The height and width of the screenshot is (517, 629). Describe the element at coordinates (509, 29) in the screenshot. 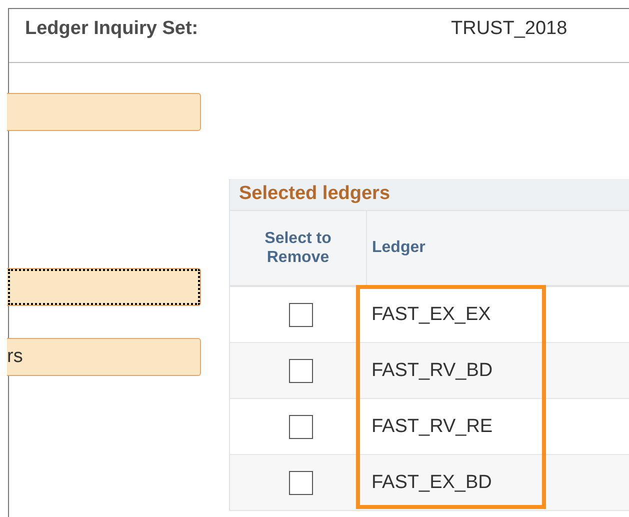

I see `field-value: TRUST_2018` at that location.